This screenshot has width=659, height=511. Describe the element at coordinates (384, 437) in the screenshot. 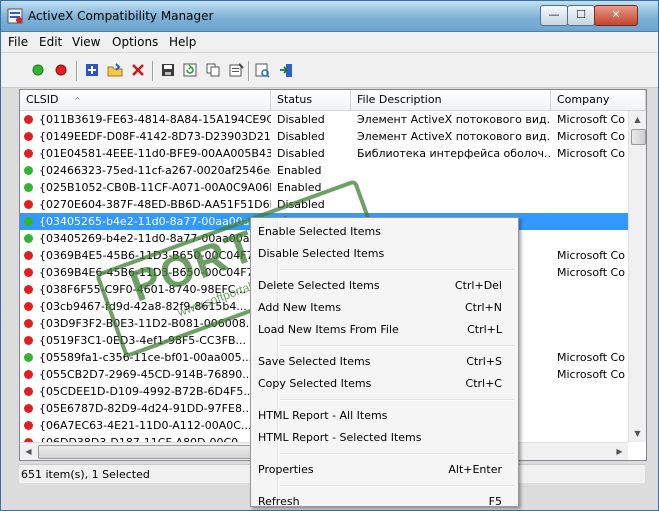

I see `context-menu-item: HTML Report - Selected Items` at that location.